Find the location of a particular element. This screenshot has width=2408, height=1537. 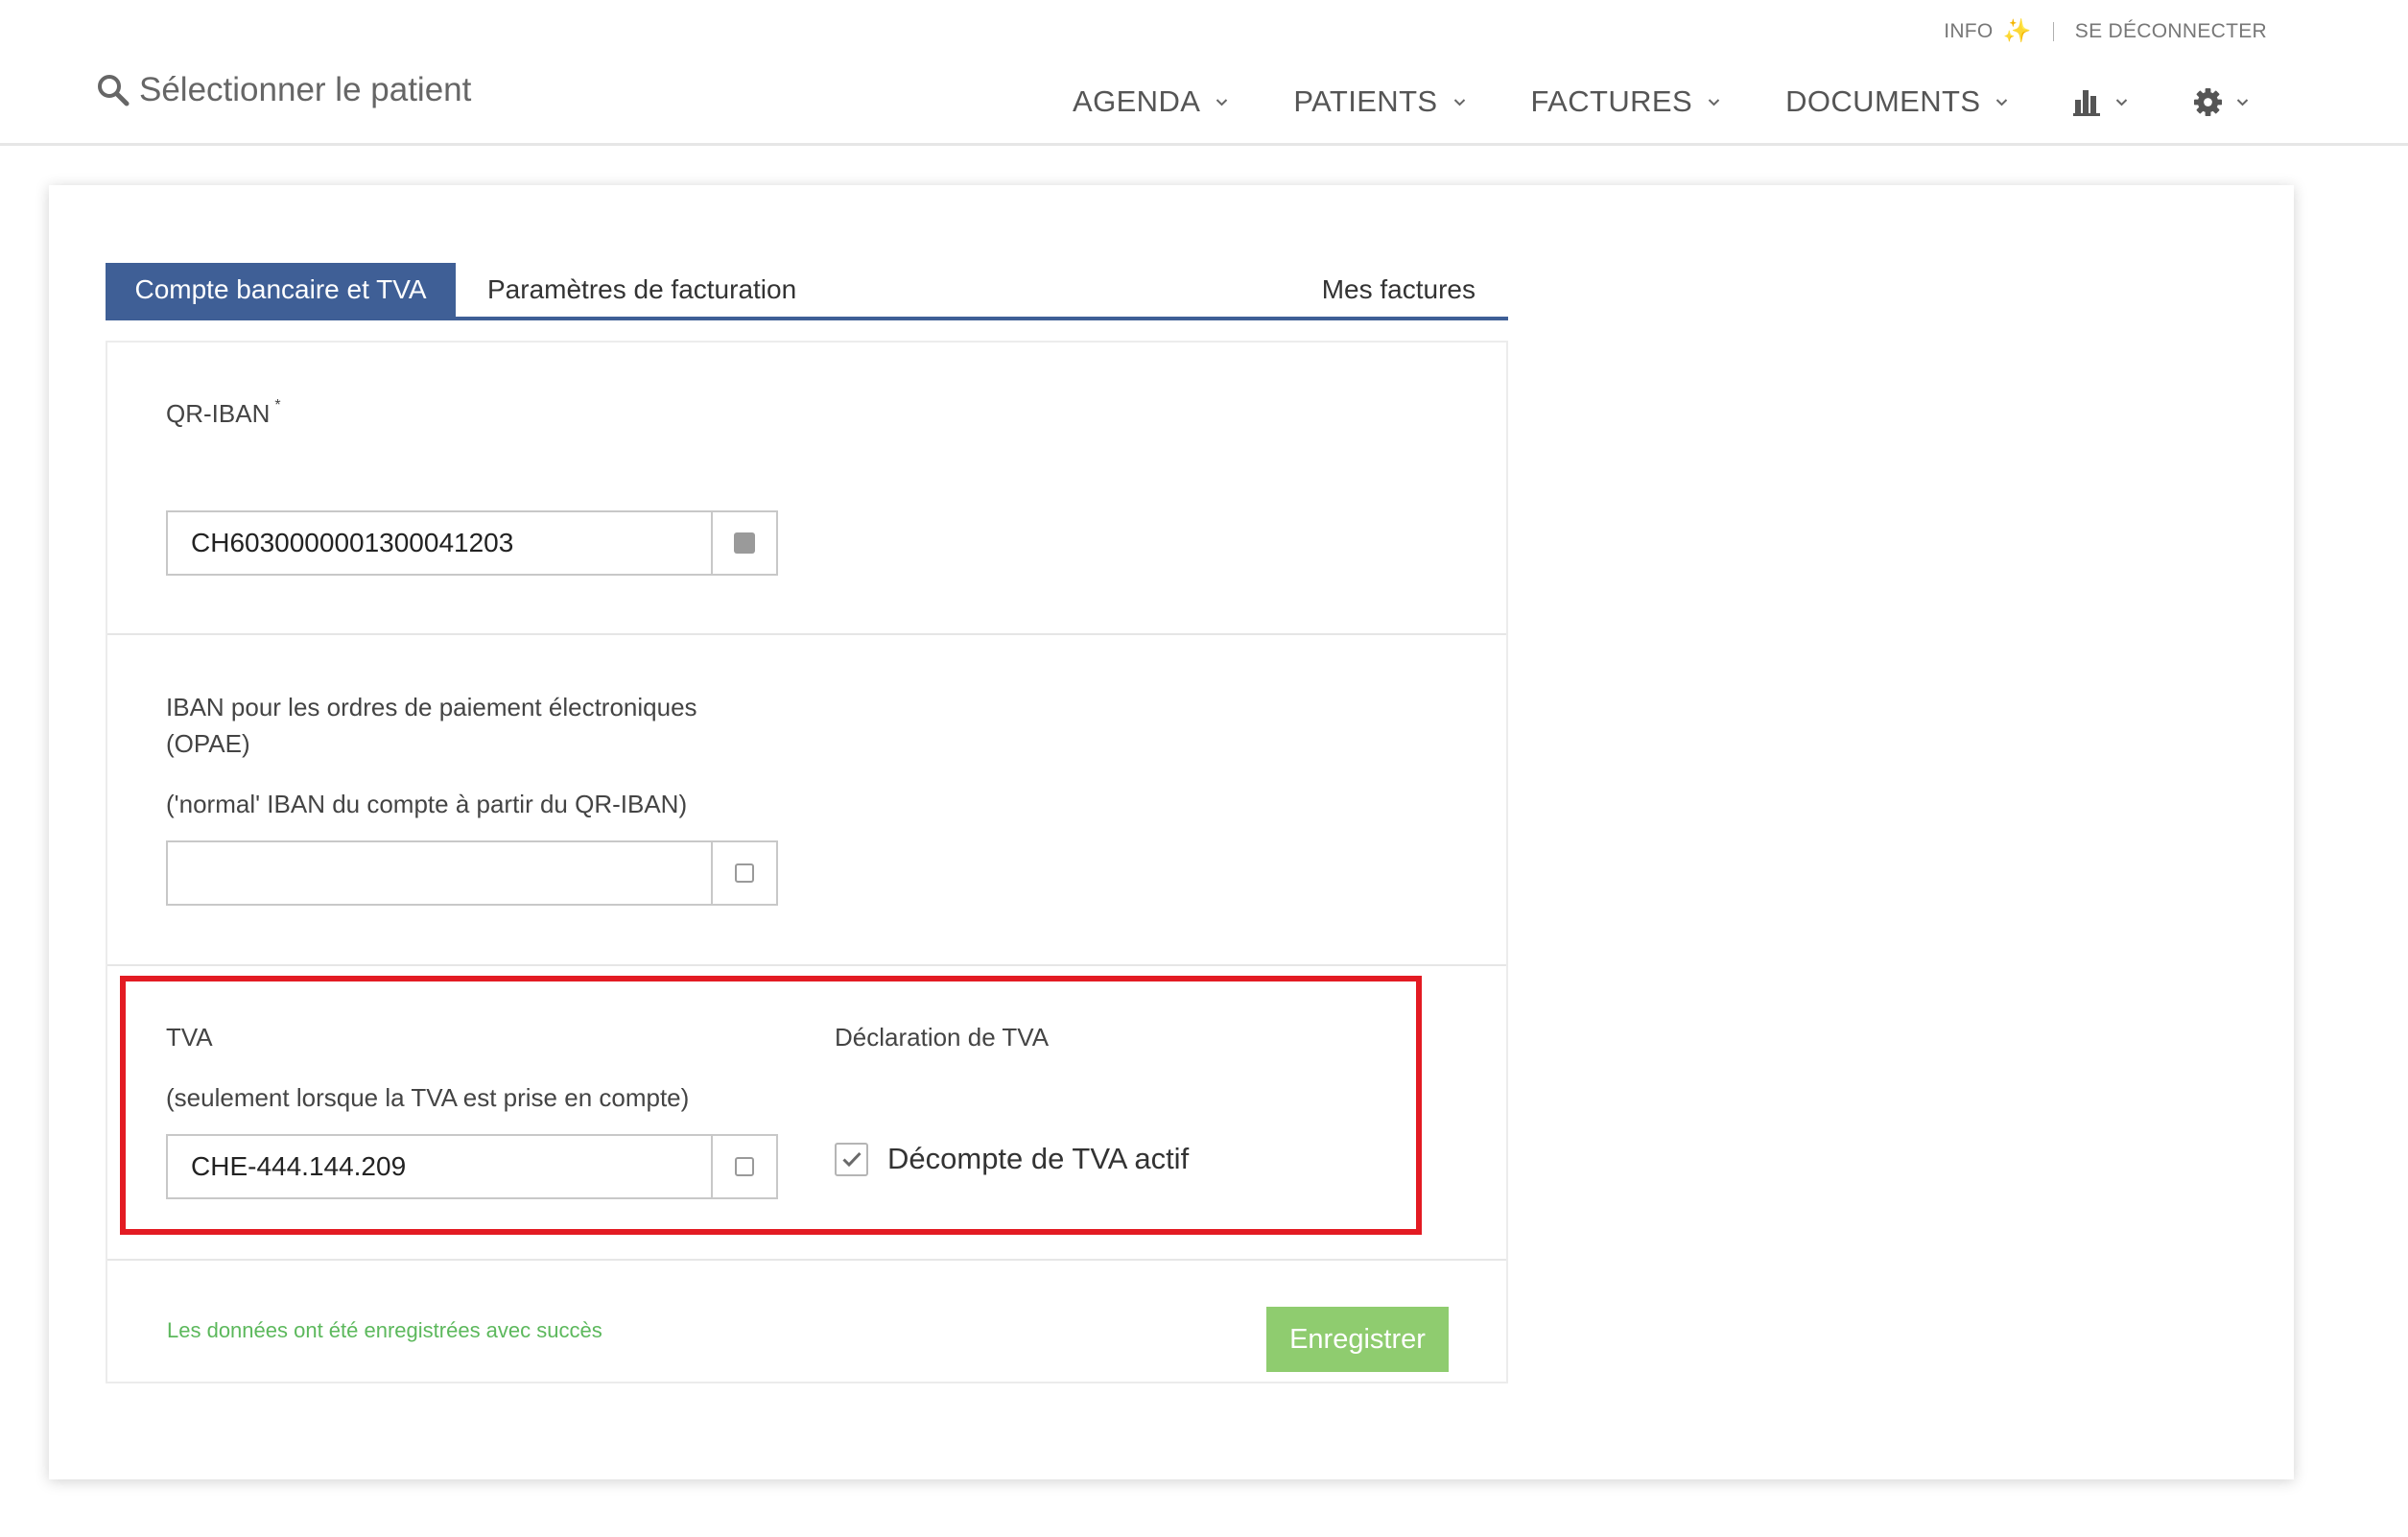

nav-factures: FACTURES is located at coordinates (1626, 102).